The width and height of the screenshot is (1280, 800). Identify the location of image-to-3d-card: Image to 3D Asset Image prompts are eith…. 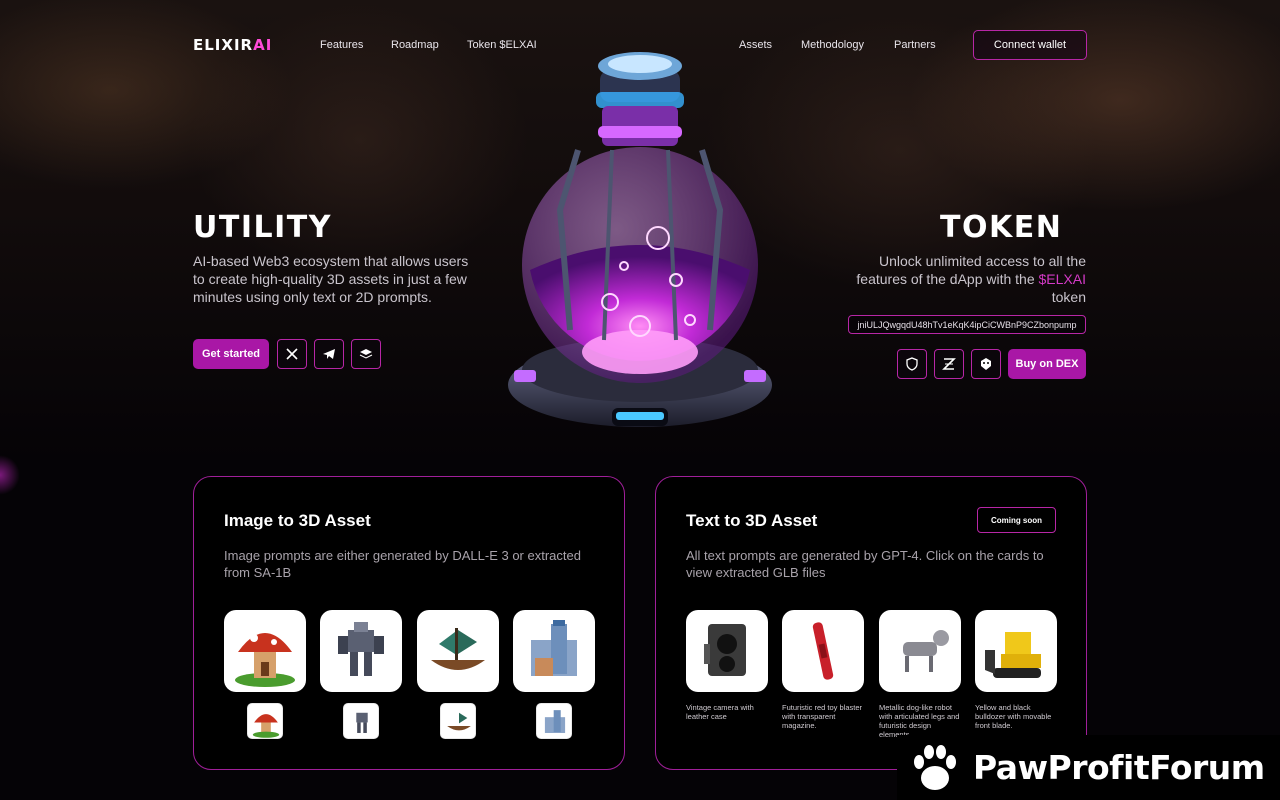
(409, 623).